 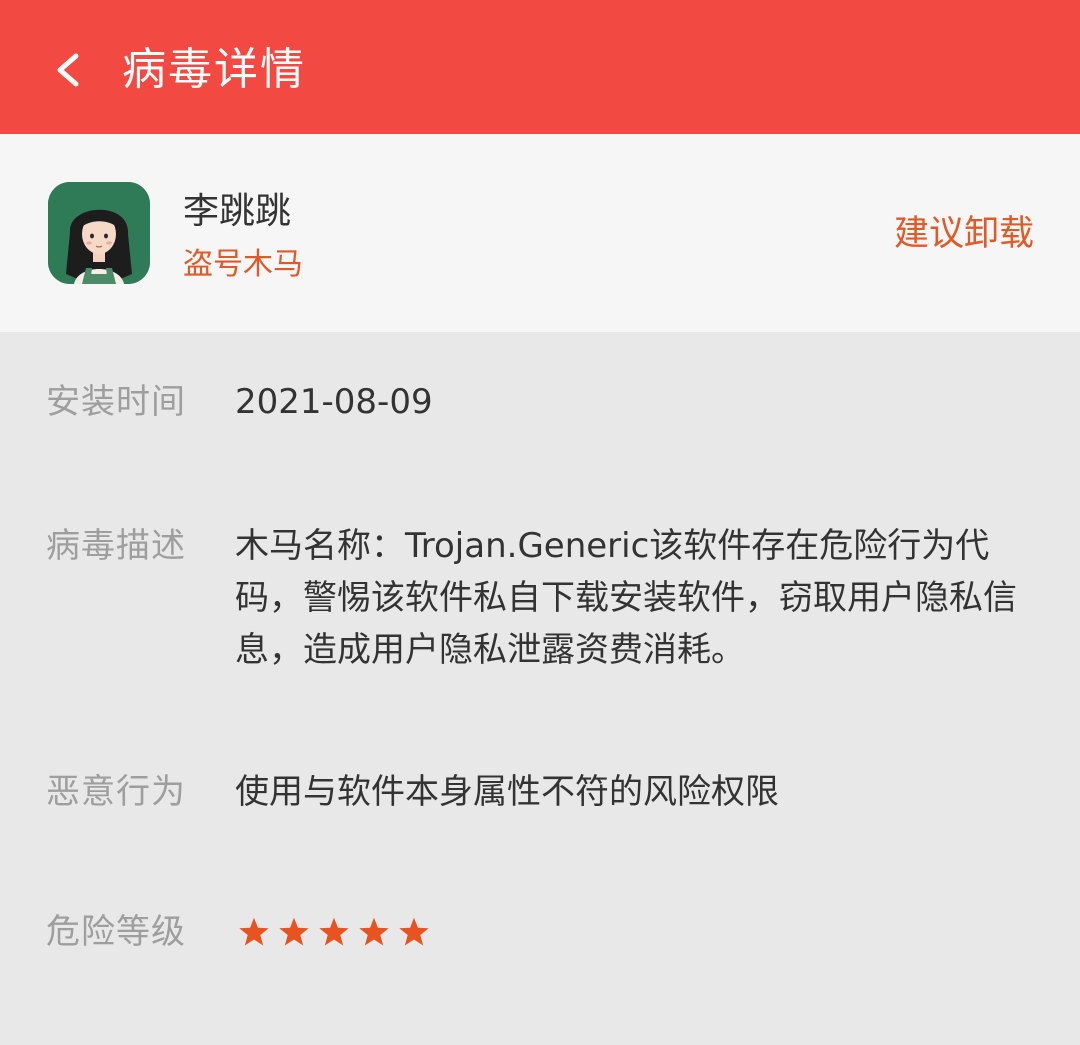 I want to click on app-name: 李跳跳, so click(x=237, y=211).